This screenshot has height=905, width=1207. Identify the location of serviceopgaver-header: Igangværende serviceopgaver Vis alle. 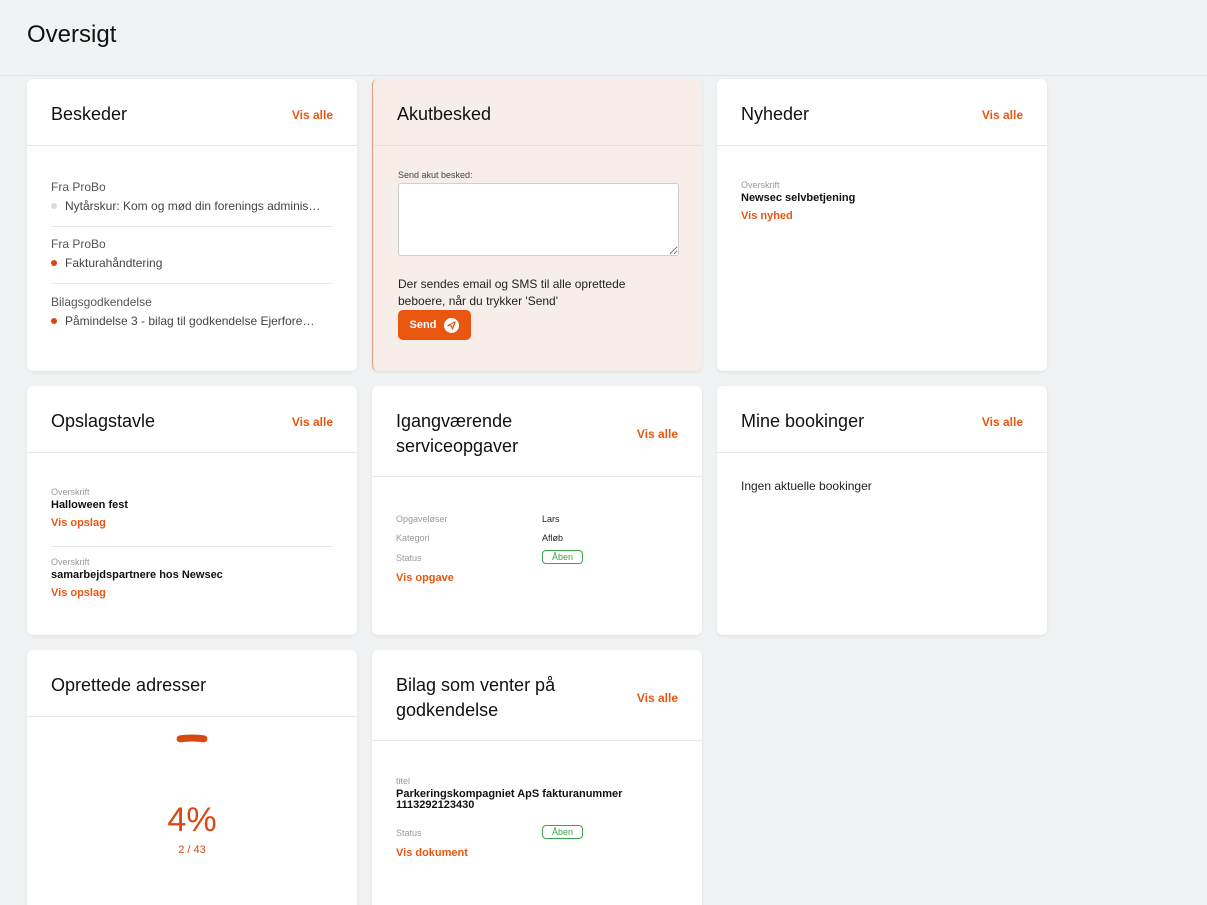
(537, 431).